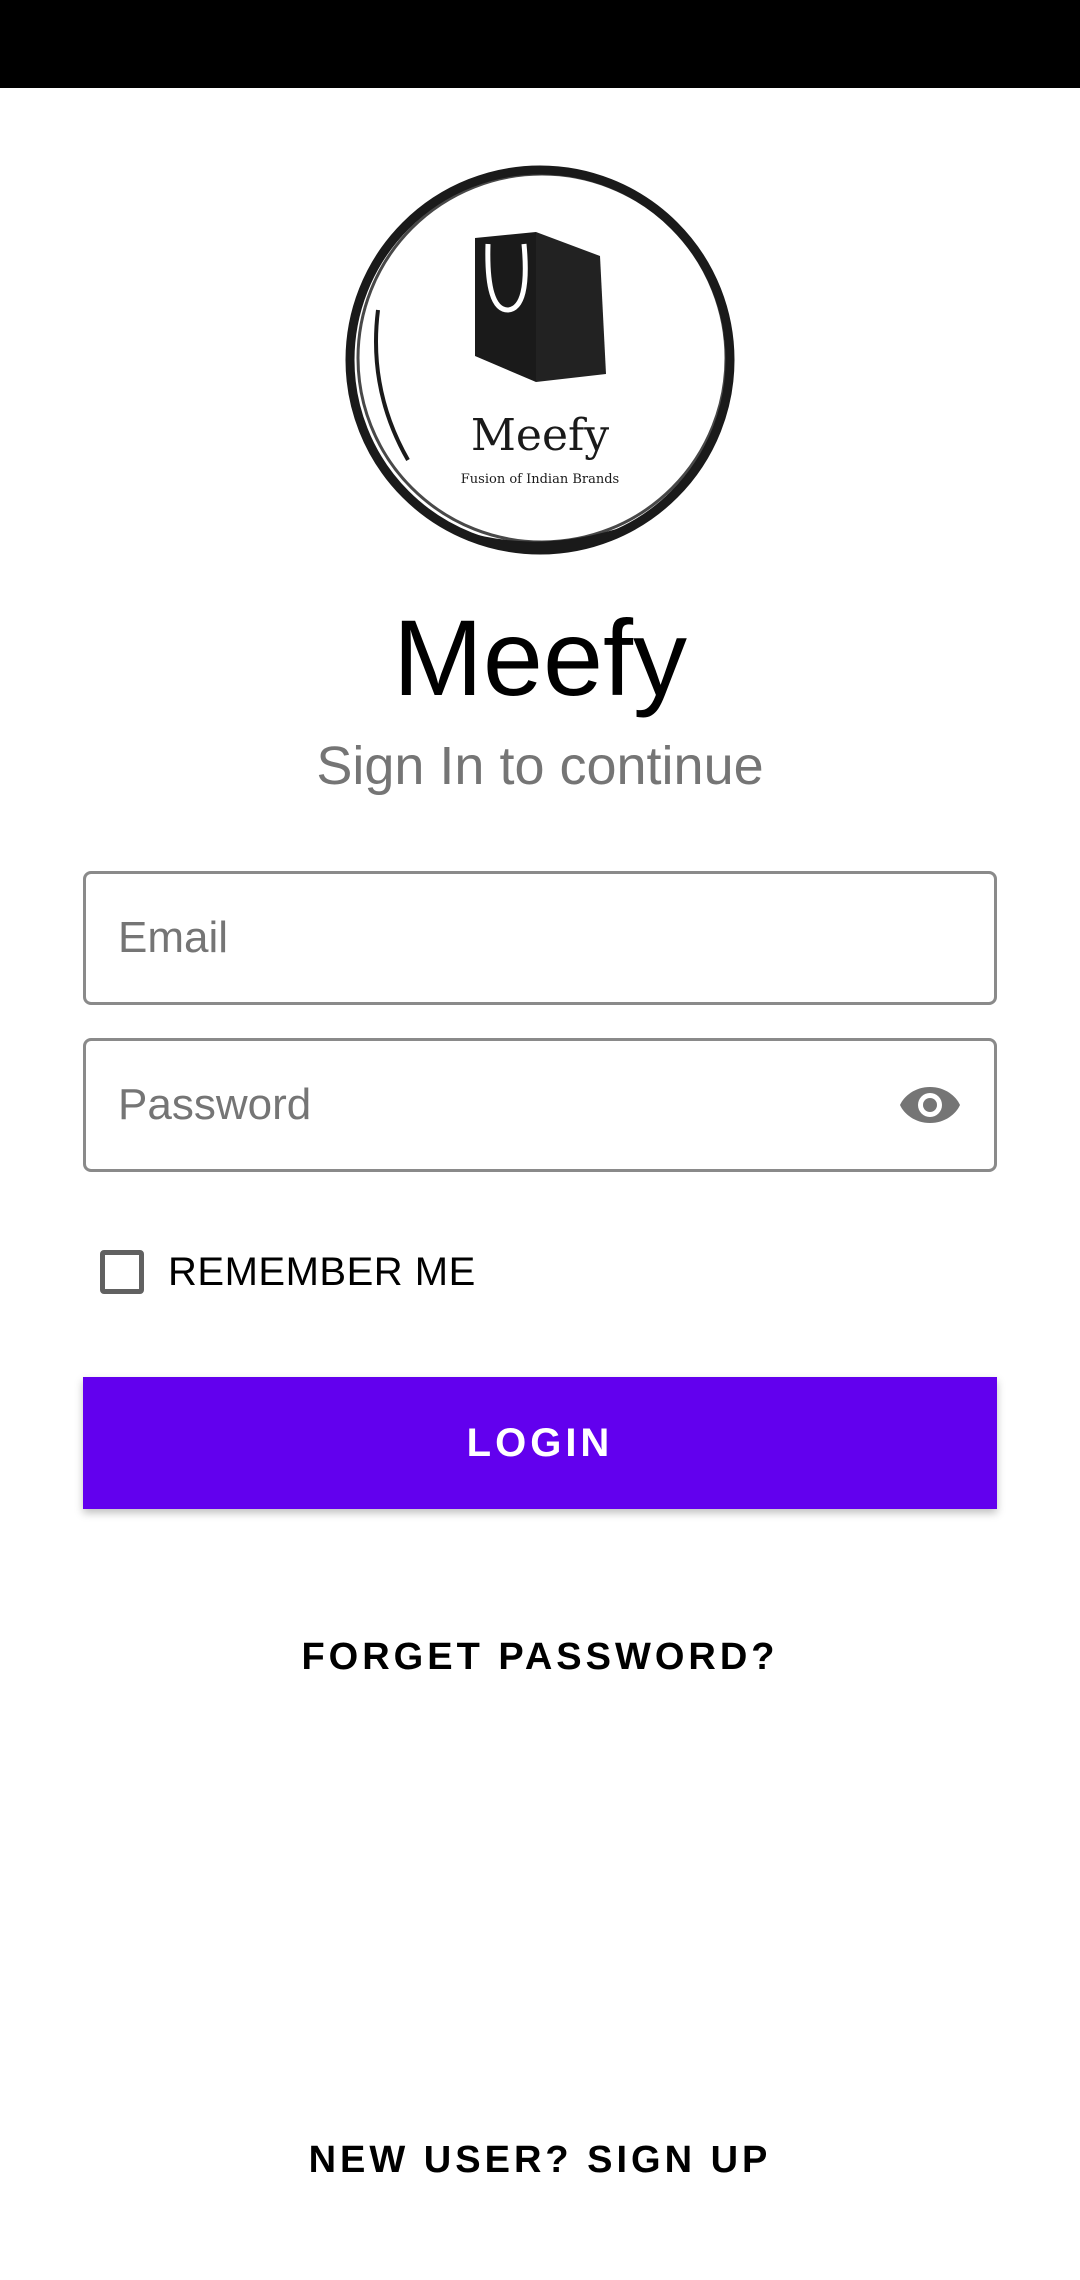 This screenshot has height=2280, width=1080. I want to click on password-visibility-toggle, so click(930, 1105).